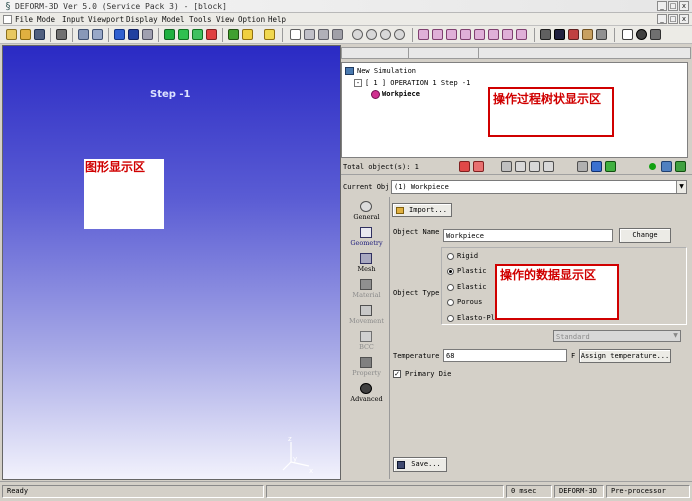 The image size is (692, 501). I want to click on change-button: Change, so click(645, 235).